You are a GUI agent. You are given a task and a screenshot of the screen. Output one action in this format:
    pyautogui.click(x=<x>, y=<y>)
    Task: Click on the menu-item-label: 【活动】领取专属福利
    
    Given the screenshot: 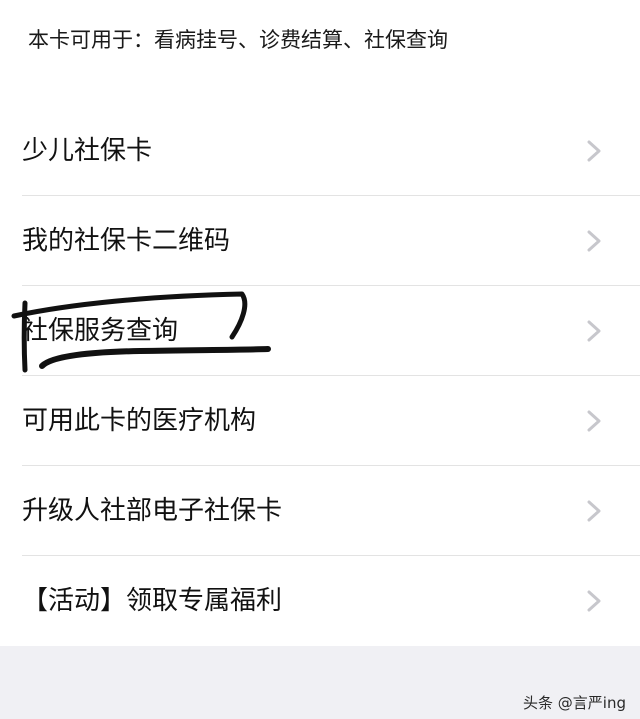 What is the action you would take?
    pyautogui.click(x=152, y=601)
    